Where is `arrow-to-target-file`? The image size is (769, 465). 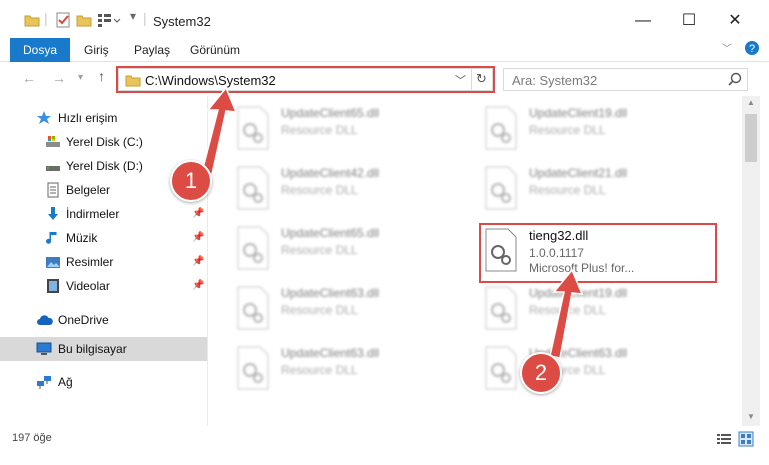
arrow-to-target-file is located at coordinates (566, 313).